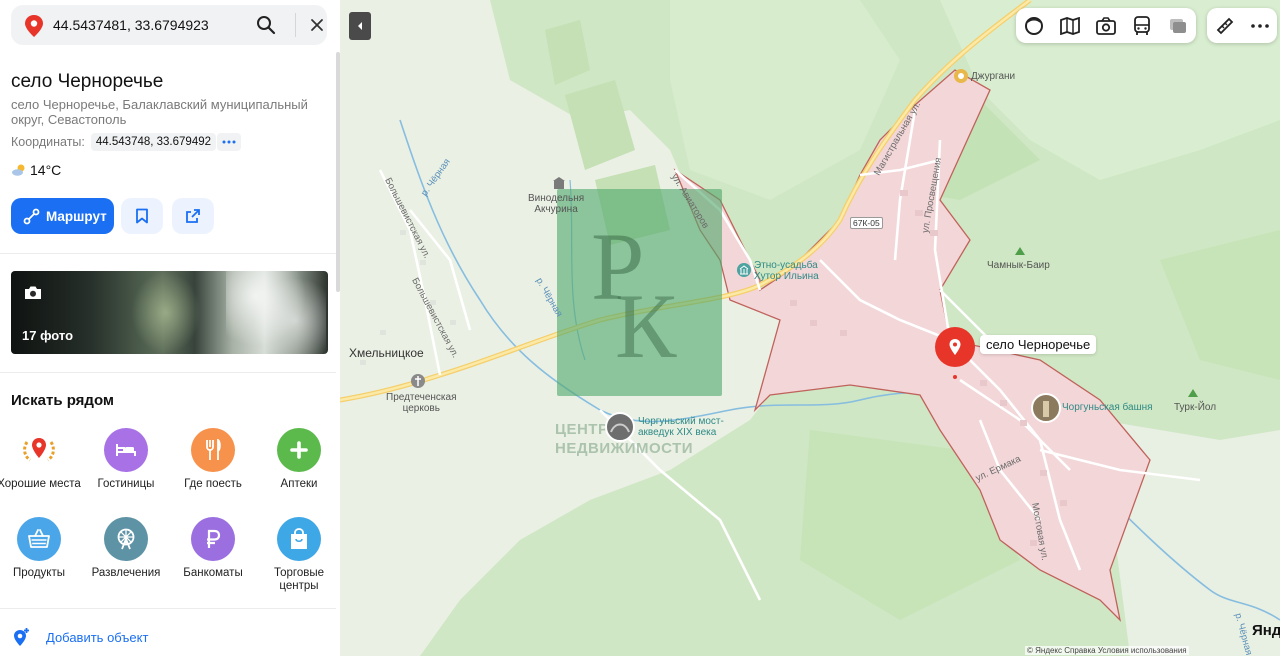  I want to click on category-food: Где поесть, so click(213, 459).